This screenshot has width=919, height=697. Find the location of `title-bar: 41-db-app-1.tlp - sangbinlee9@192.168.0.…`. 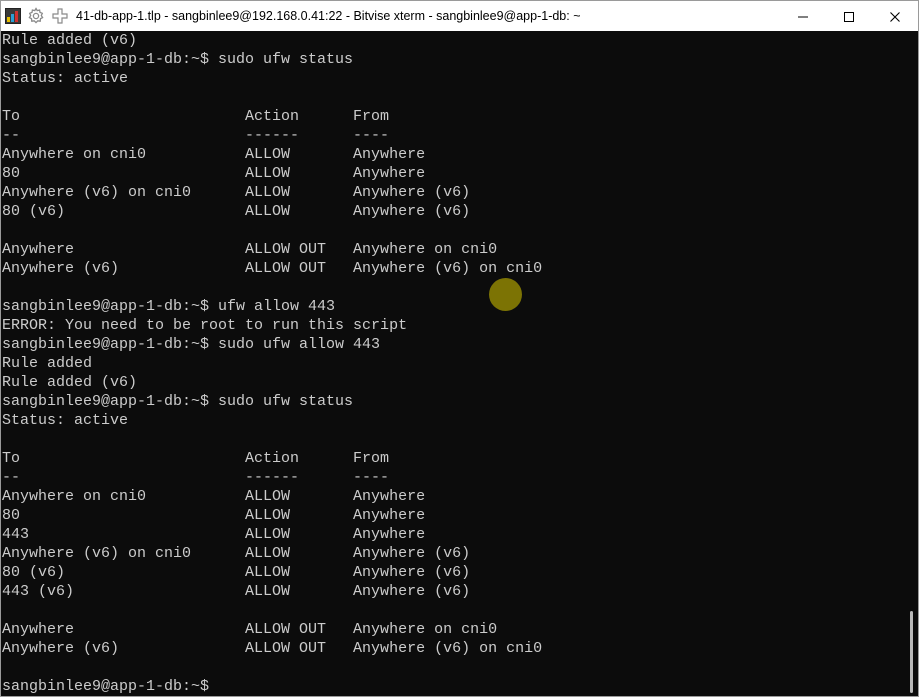

title-bar: 41-db-app-1.tlp - sangbinlee9@192.168.0.… is located at coordinates (459, 15).